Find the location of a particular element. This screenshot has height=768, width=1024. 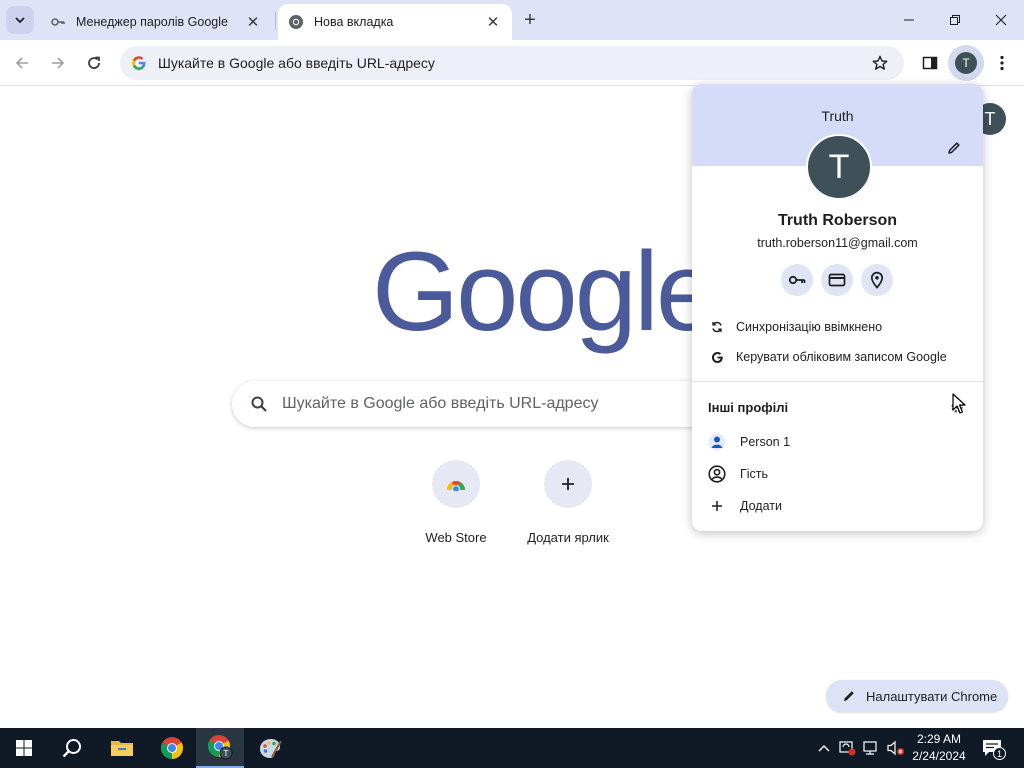

search-placeholder: Шукайте в Google або введіть URL-адресу is located at coordinates (440, 403).